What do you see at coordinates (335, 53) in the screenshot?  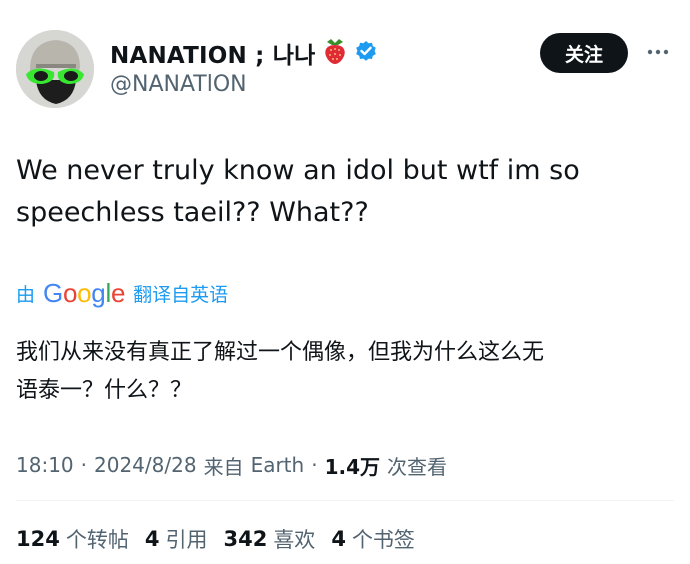 I see `strawberry-icon` at bounding box center [335, 53].